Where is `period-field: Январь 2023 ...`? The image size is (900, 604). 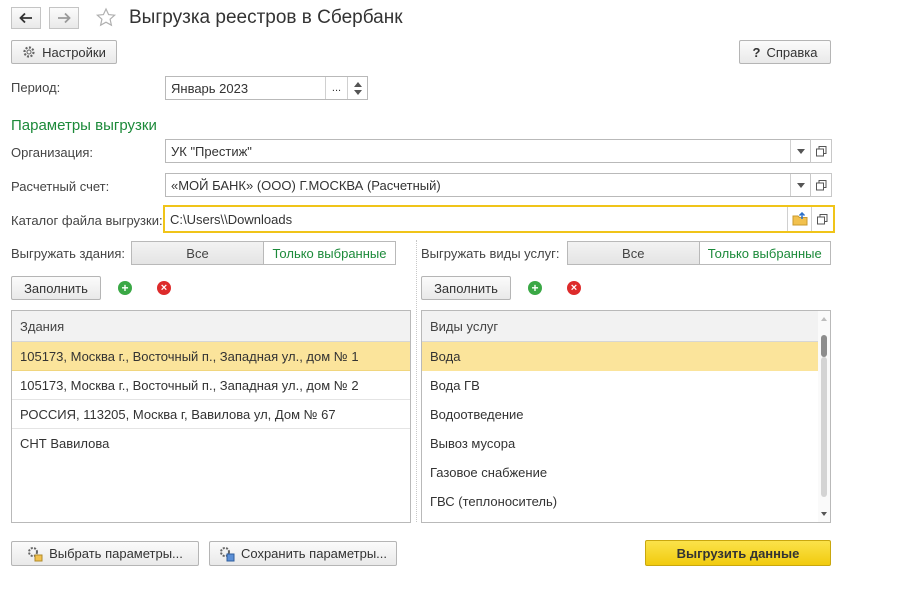
period-field: Январь 2023 ... is located at coordinates (266, 88).